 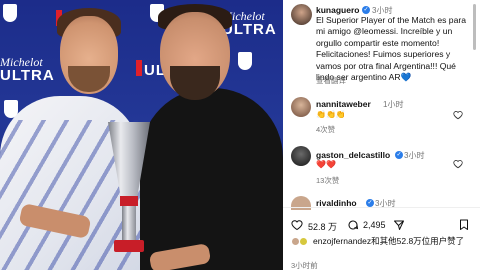 I want to click on comments-count: 2,495, so click(x=374, y=225).